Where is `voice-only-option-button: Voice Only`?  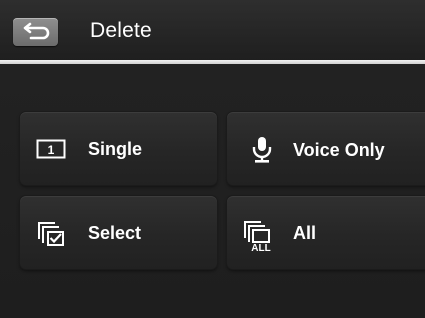 voice-only-option-button: Voice Only is located at coordinates (326, 148).